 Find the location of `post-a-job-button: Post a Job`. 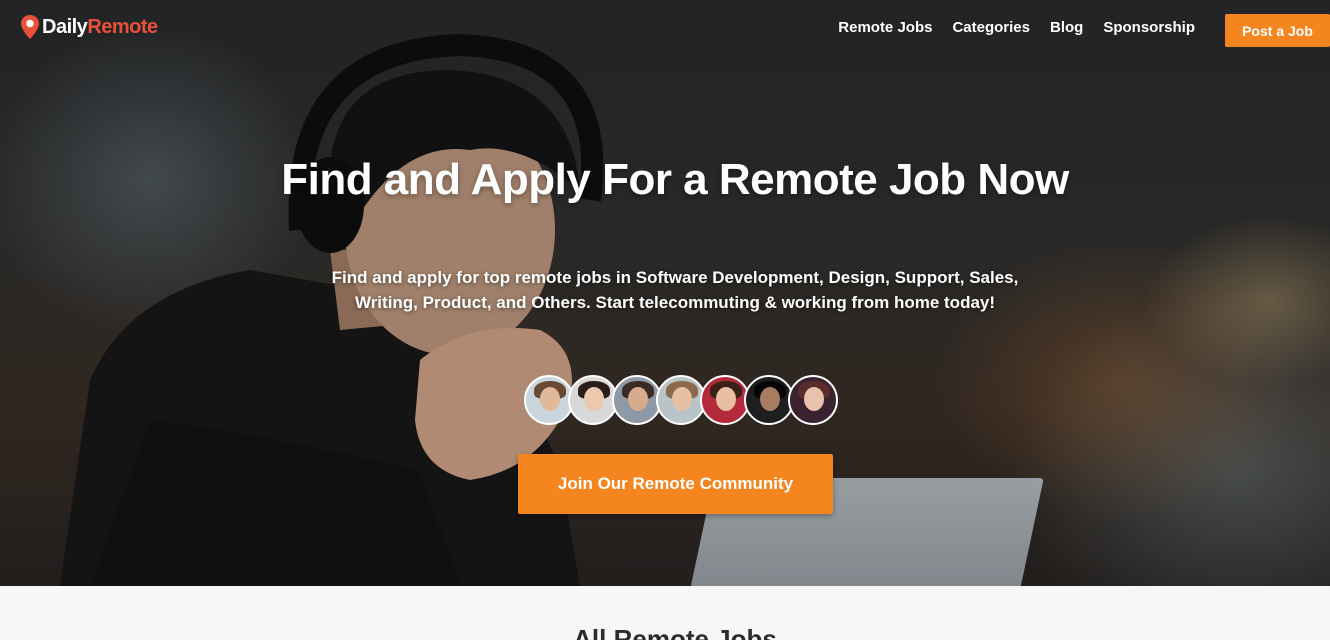

post-a-job-button: Post a Job is located at coordinates (1277, 30).